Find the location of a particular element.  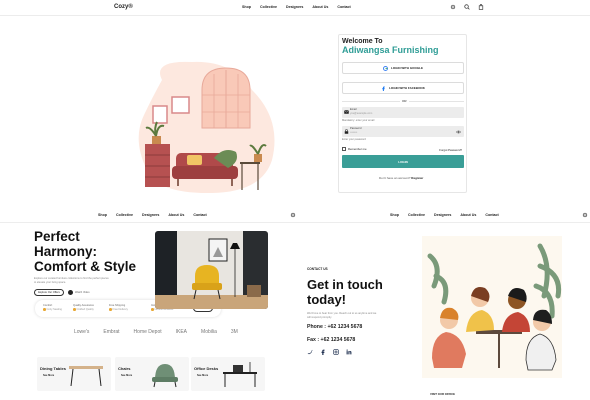

login-button: LOGIN is located at coordinates (403, 161).